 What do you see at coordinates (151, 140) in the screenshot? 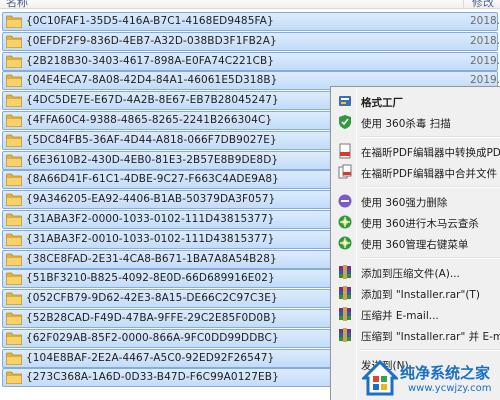
I see `file-name: {5DC84FB5-36AF-4D44-A818-066F7DB9027E}` at bounding box center [151, 140].